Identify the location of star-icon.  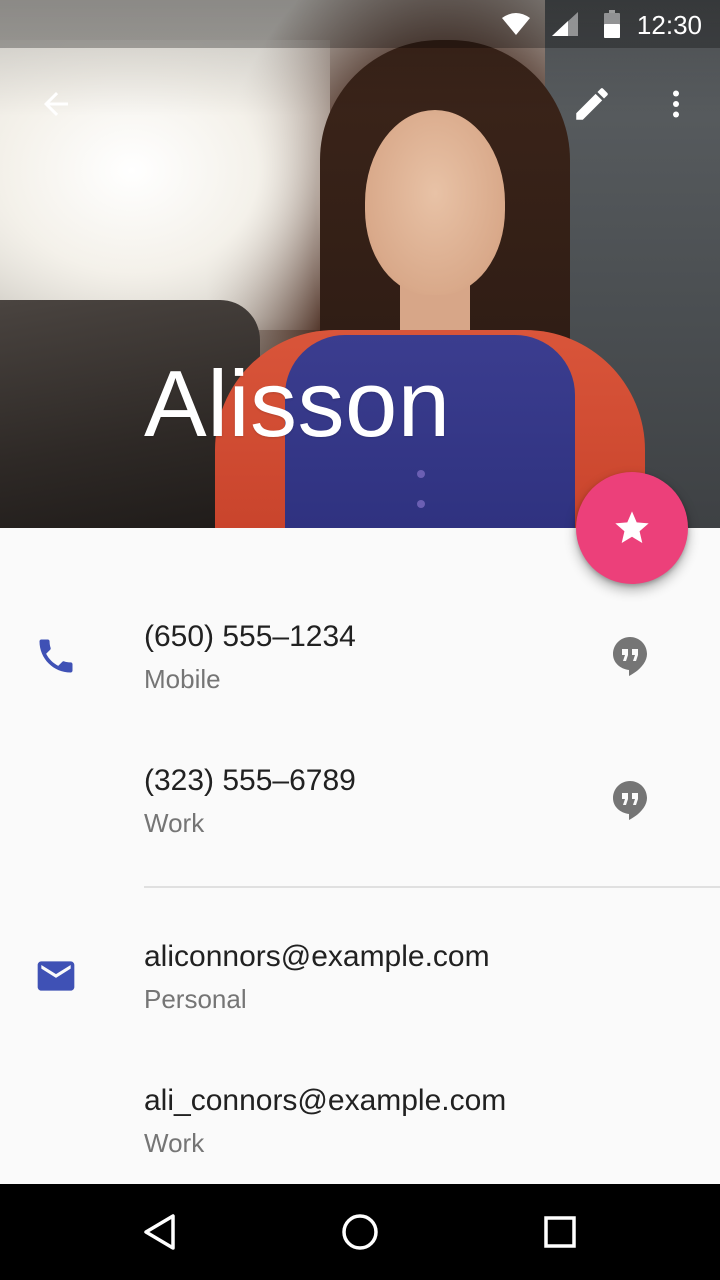
(632, 527).